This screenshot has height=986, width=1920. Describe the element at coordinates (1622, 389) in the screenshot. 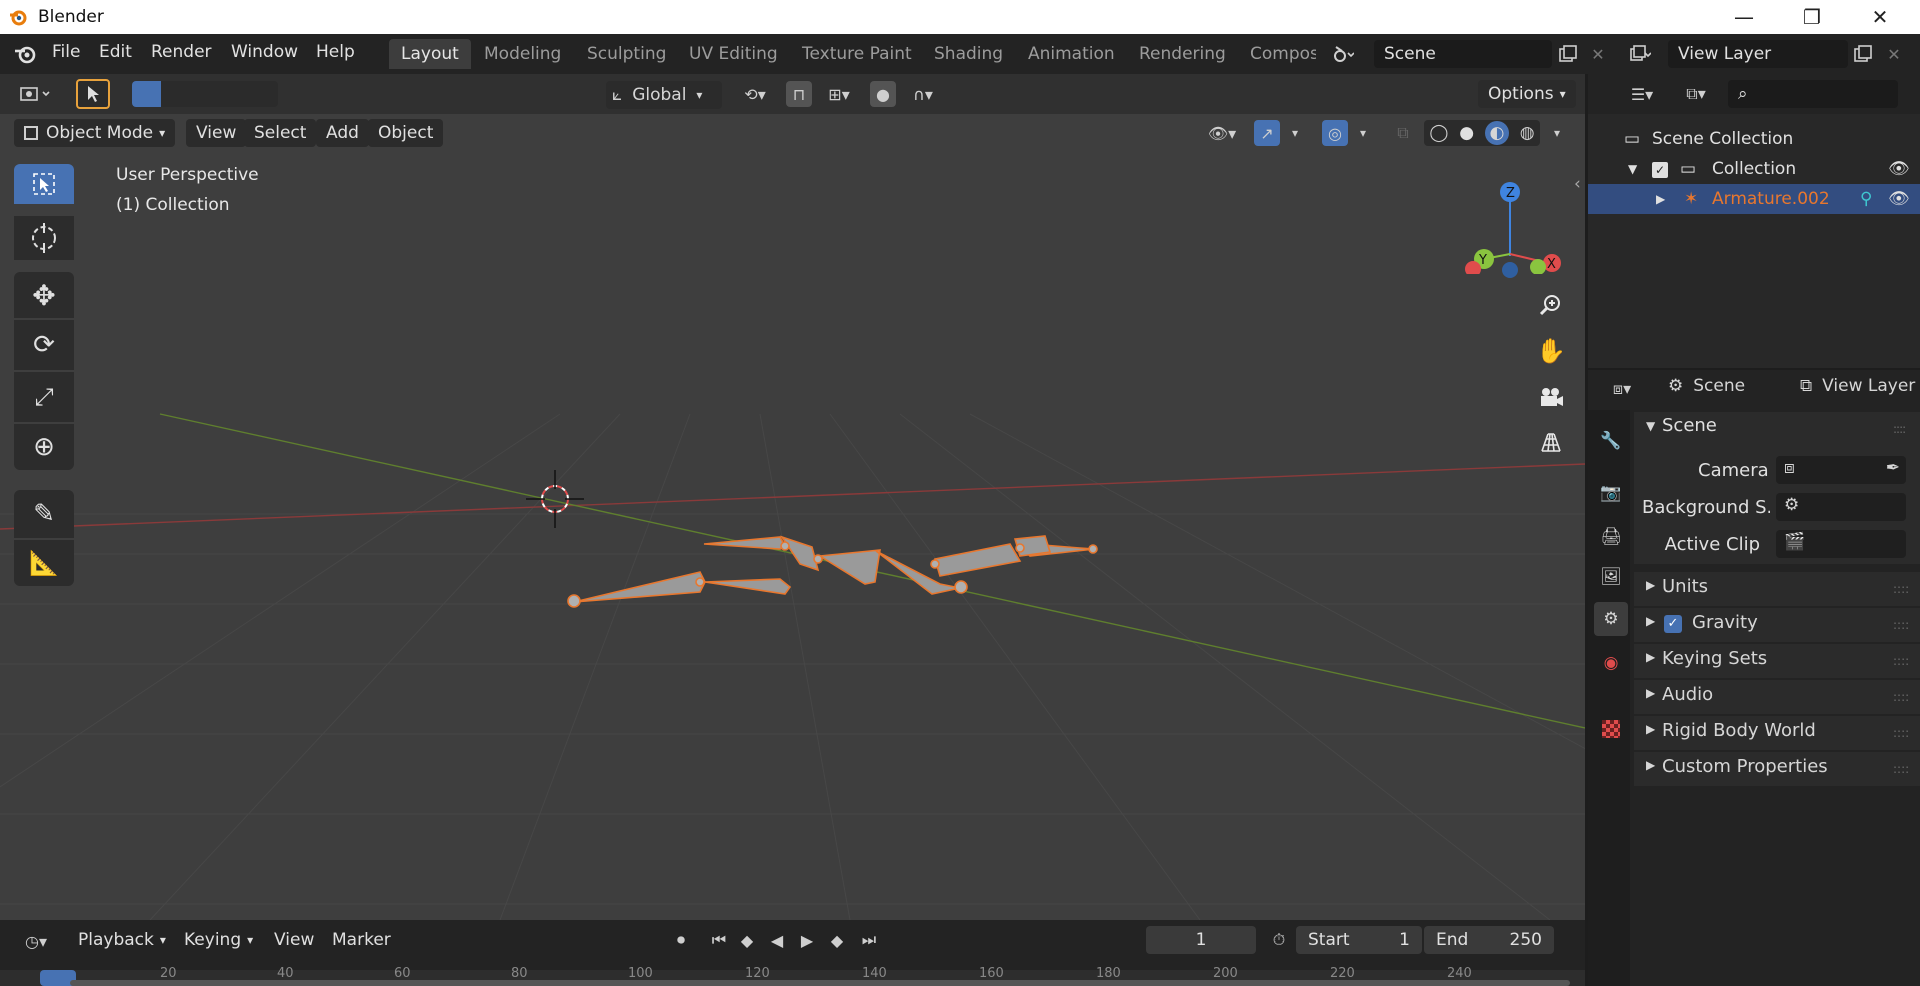

I see `properties-editor-type-icon: ⧈▾` at that location.